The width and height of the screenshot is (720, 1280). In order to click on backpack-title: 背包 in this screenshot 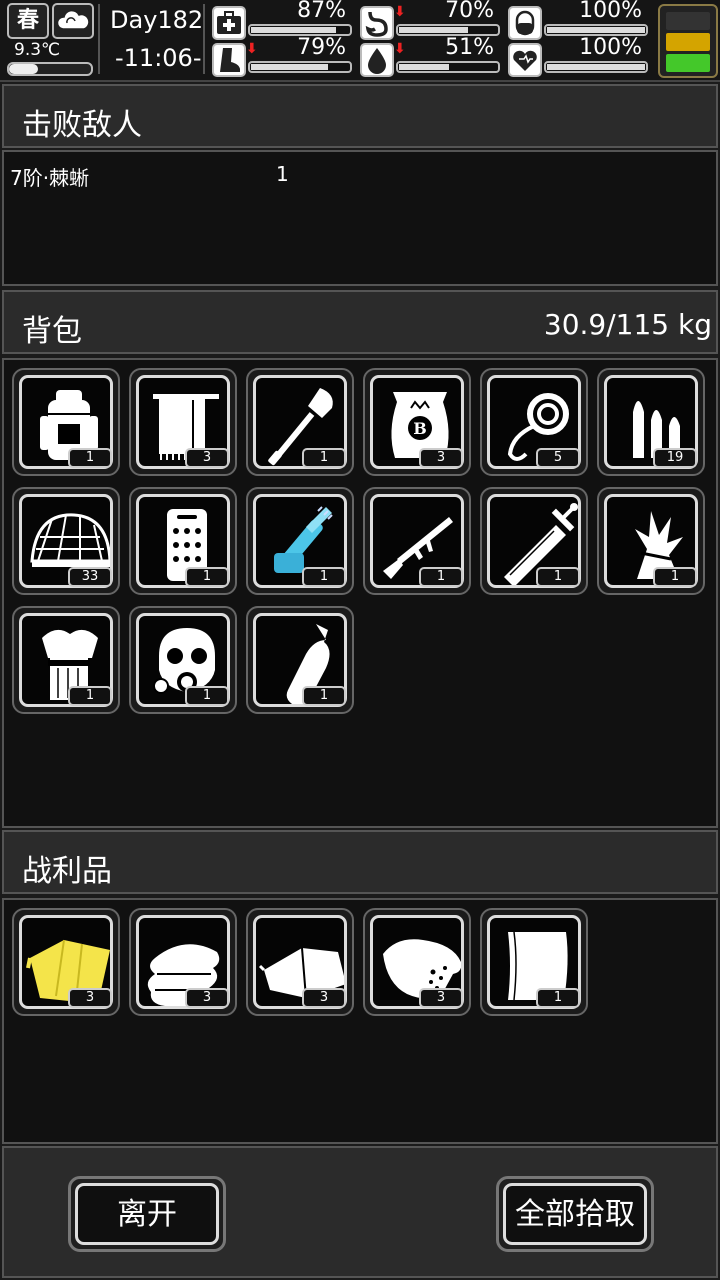, I will do `click(52, 331)`.